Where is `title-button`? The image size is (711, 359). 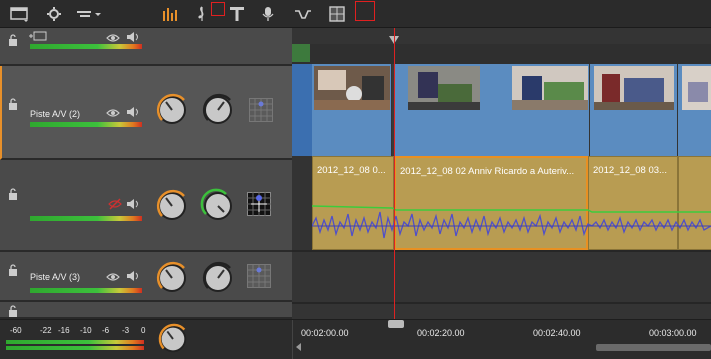
title-button is located at coordinates (237, 14).